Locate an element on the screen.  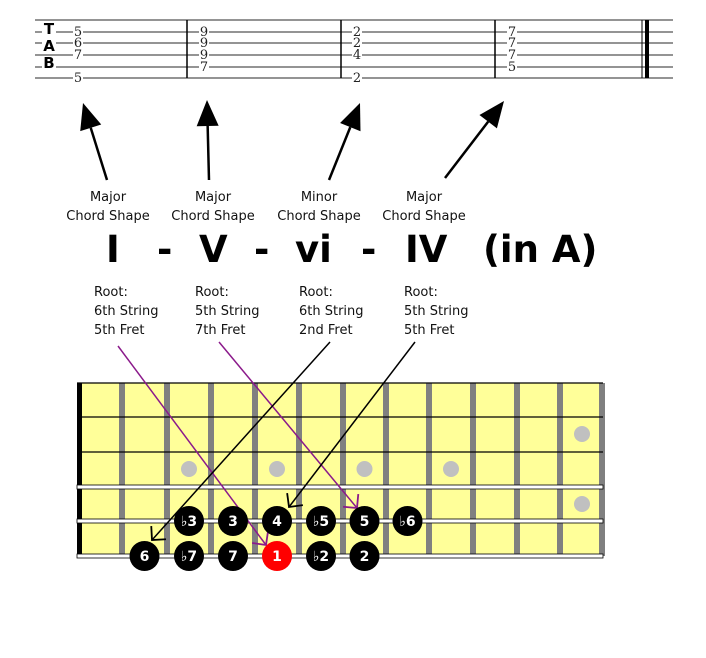
key-note: (in A) is located at coordinates (540, 249).